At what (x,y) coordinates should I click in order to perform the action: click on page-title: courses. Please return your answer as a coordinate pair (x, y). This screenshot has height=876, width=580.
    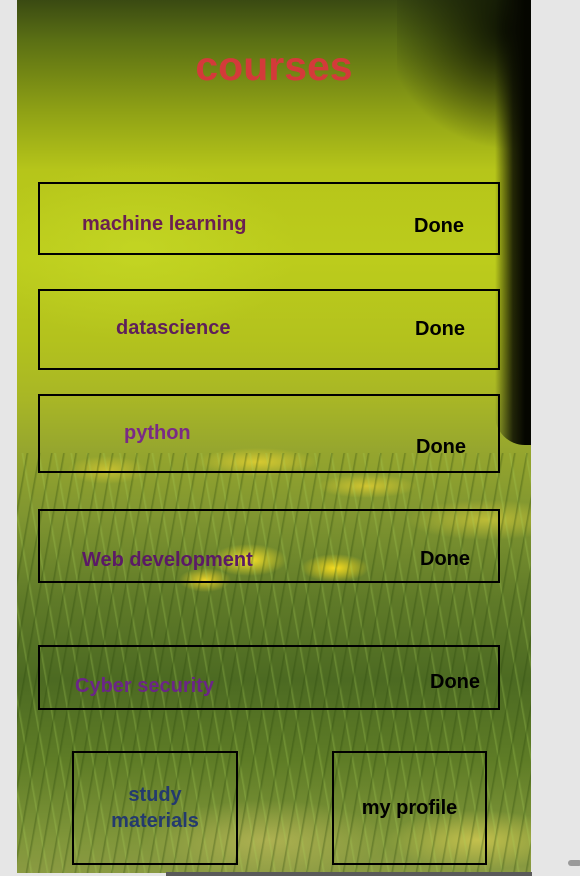
    Looking at the image, I should click on (274, 66).